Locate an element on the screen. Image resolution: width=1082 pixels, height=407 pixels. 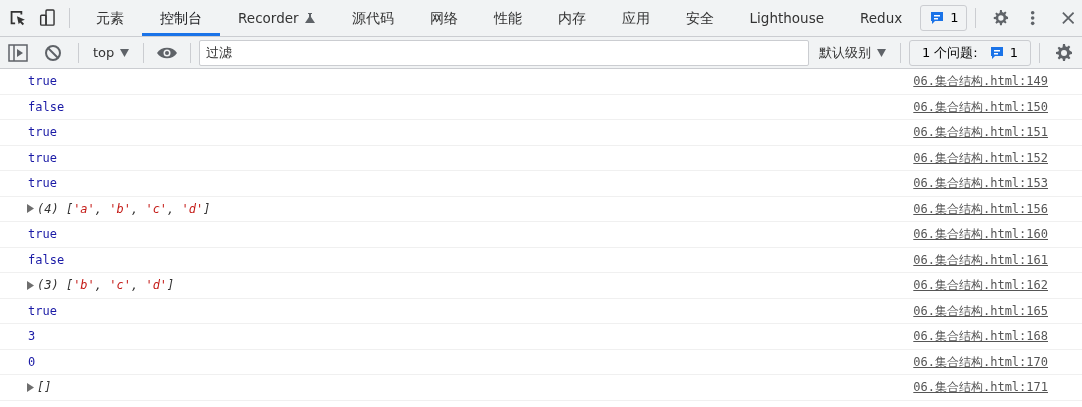
array-preview: [] is located at coordinates (44, 388).